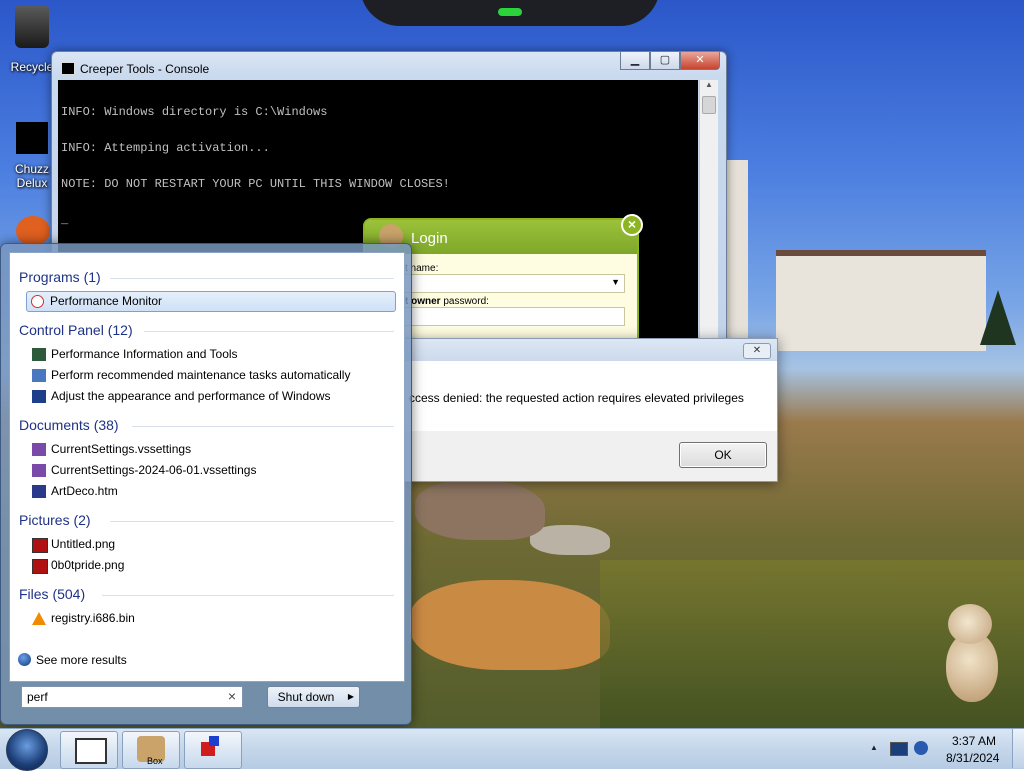  What do you see at coordinates (76, 330) in the screenshot?
I see `category-control-panel: Control Panel (12)` at bounding box center [76, 330].